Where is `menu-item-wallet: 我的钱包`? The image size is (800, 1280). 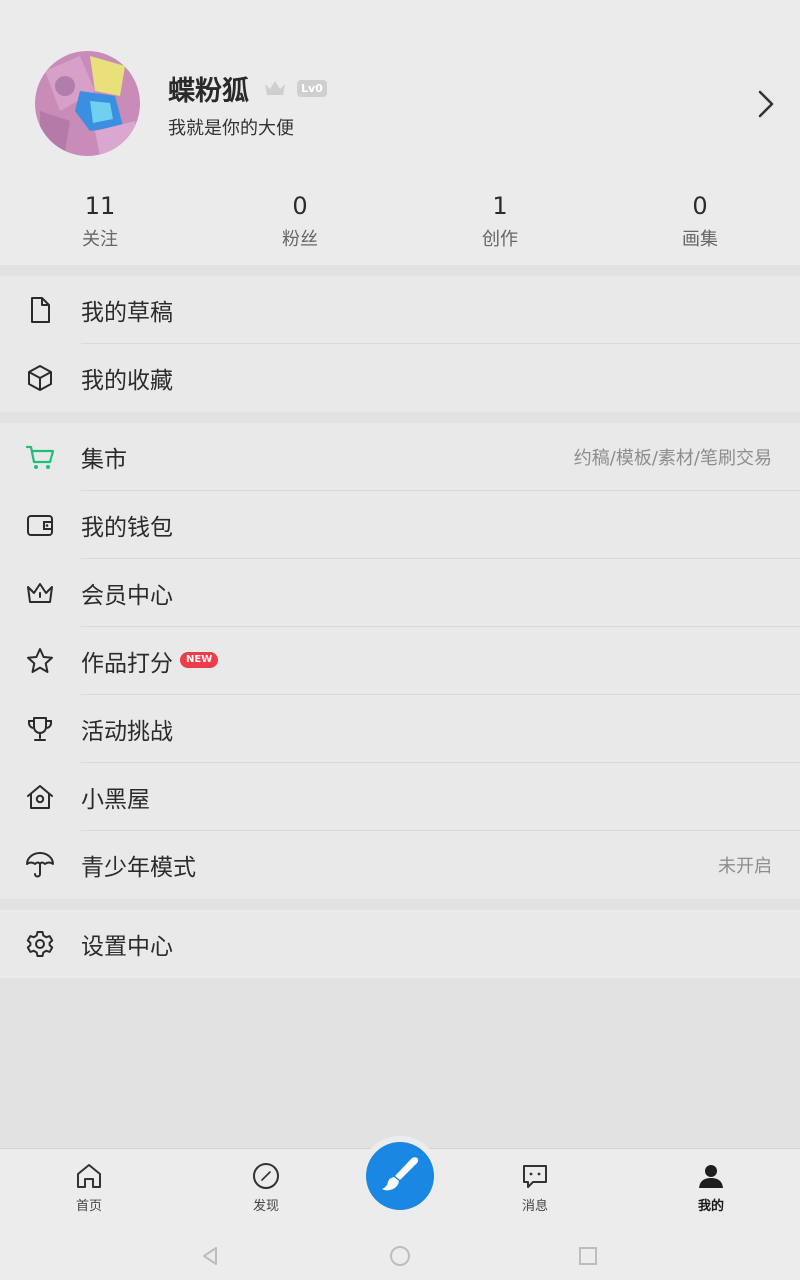 menu-item-wallet: 我的钱包 is located at coordinates (400, 525).